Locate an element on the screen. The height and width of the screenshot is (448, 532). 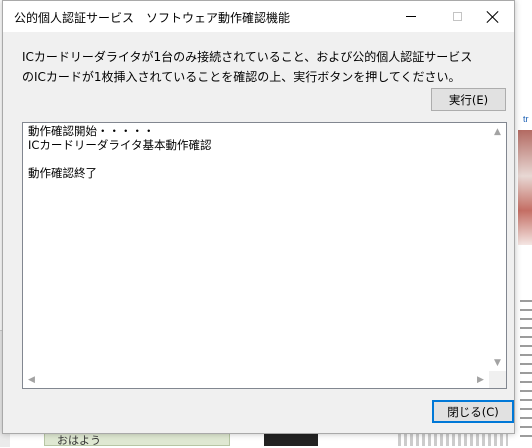
log-text: 動作確認開始・・・・・ ICカードリーダライタ基本動作確認 動作確認終了 is located at coordinates (255, 152).